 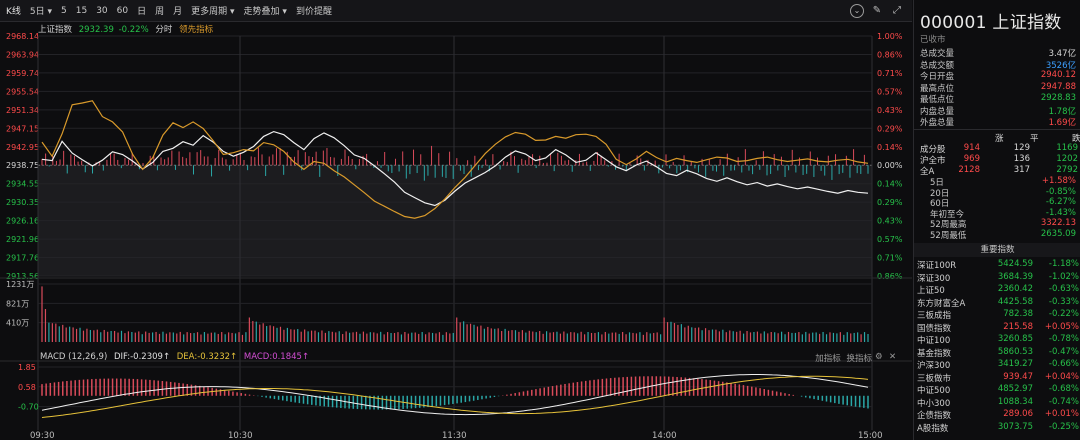 I want to click on period-value: +1.58%, so click(x=1058, y=181).